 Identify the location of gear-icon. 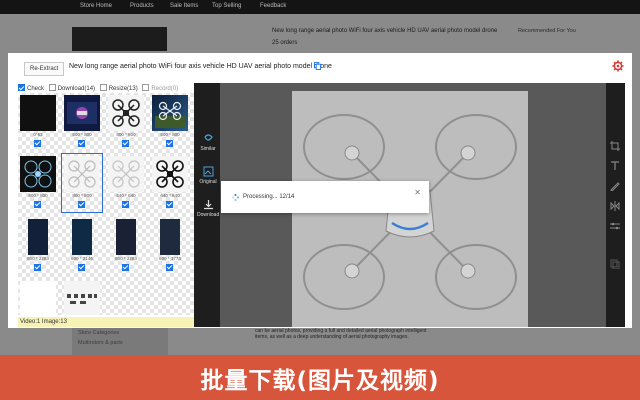
(618, 66).